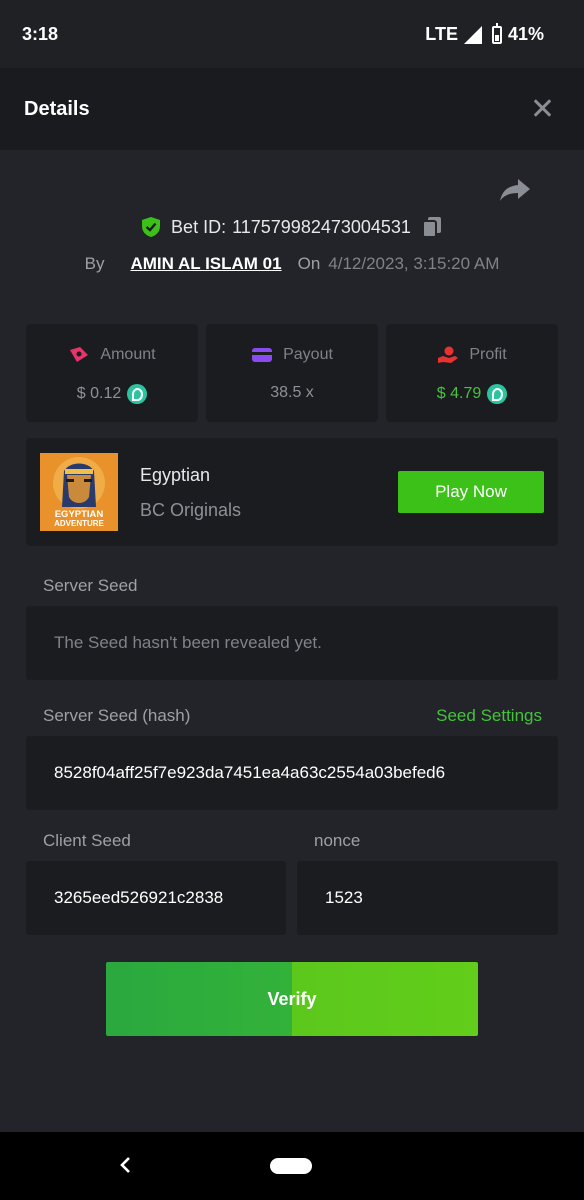 The image size is (584, 1200). I want to click on close-icon, so click(542, 108).